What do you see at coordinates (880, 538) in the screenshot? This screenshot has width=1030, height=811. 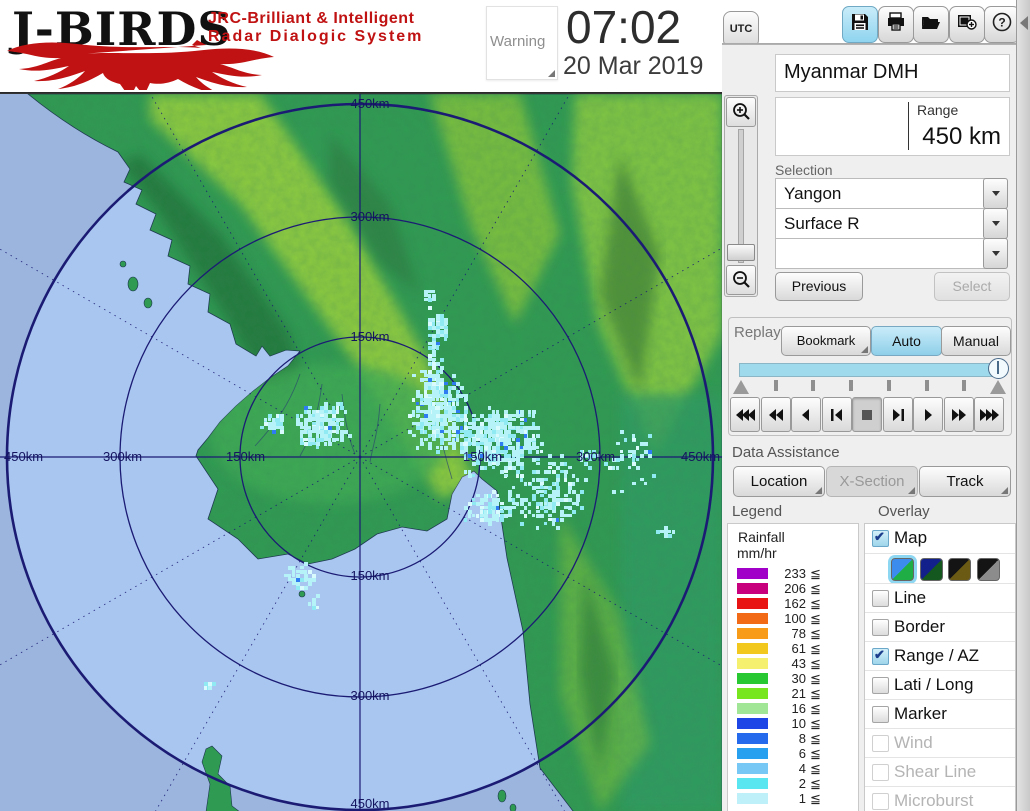 I see `checkbox-map` at bounding box center [880, 538].